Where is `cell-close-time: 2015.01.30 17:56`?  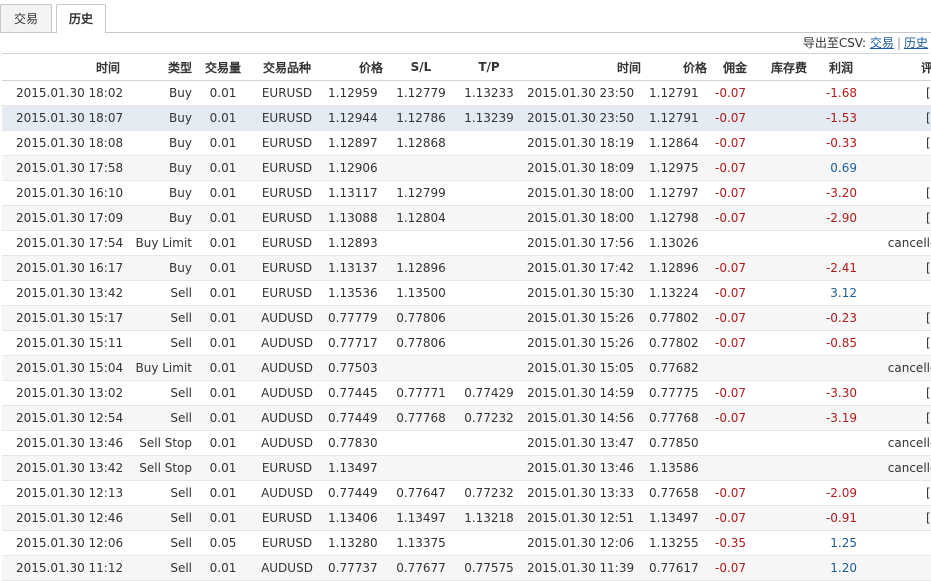
cell-close-time: 2015.01.30 17:56 is located at coordinates (581, 243).